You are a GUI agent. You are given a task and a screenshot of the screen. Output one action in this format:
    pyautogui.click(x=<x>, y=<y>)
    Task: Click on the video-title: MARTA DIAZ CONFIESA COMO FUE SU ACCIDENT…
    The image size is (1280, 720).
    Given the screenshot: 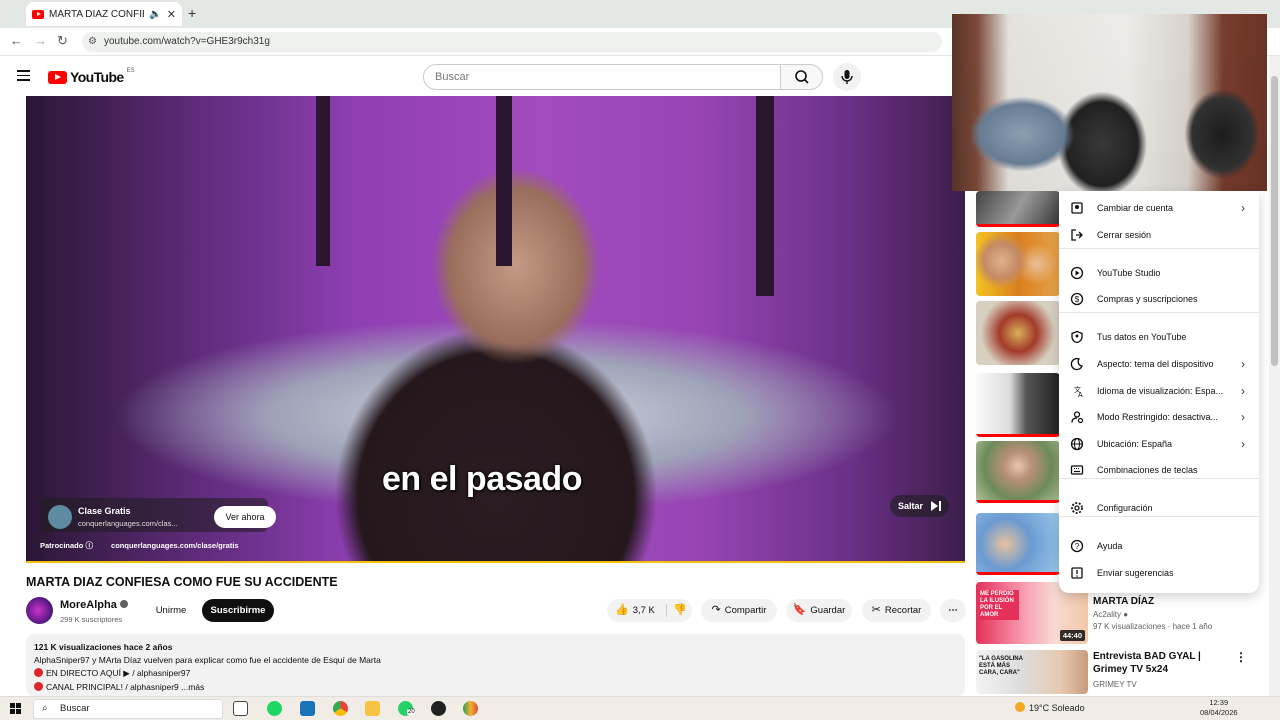 What is the action you would take?
    pyautogui.click(x=182, y=582)
    